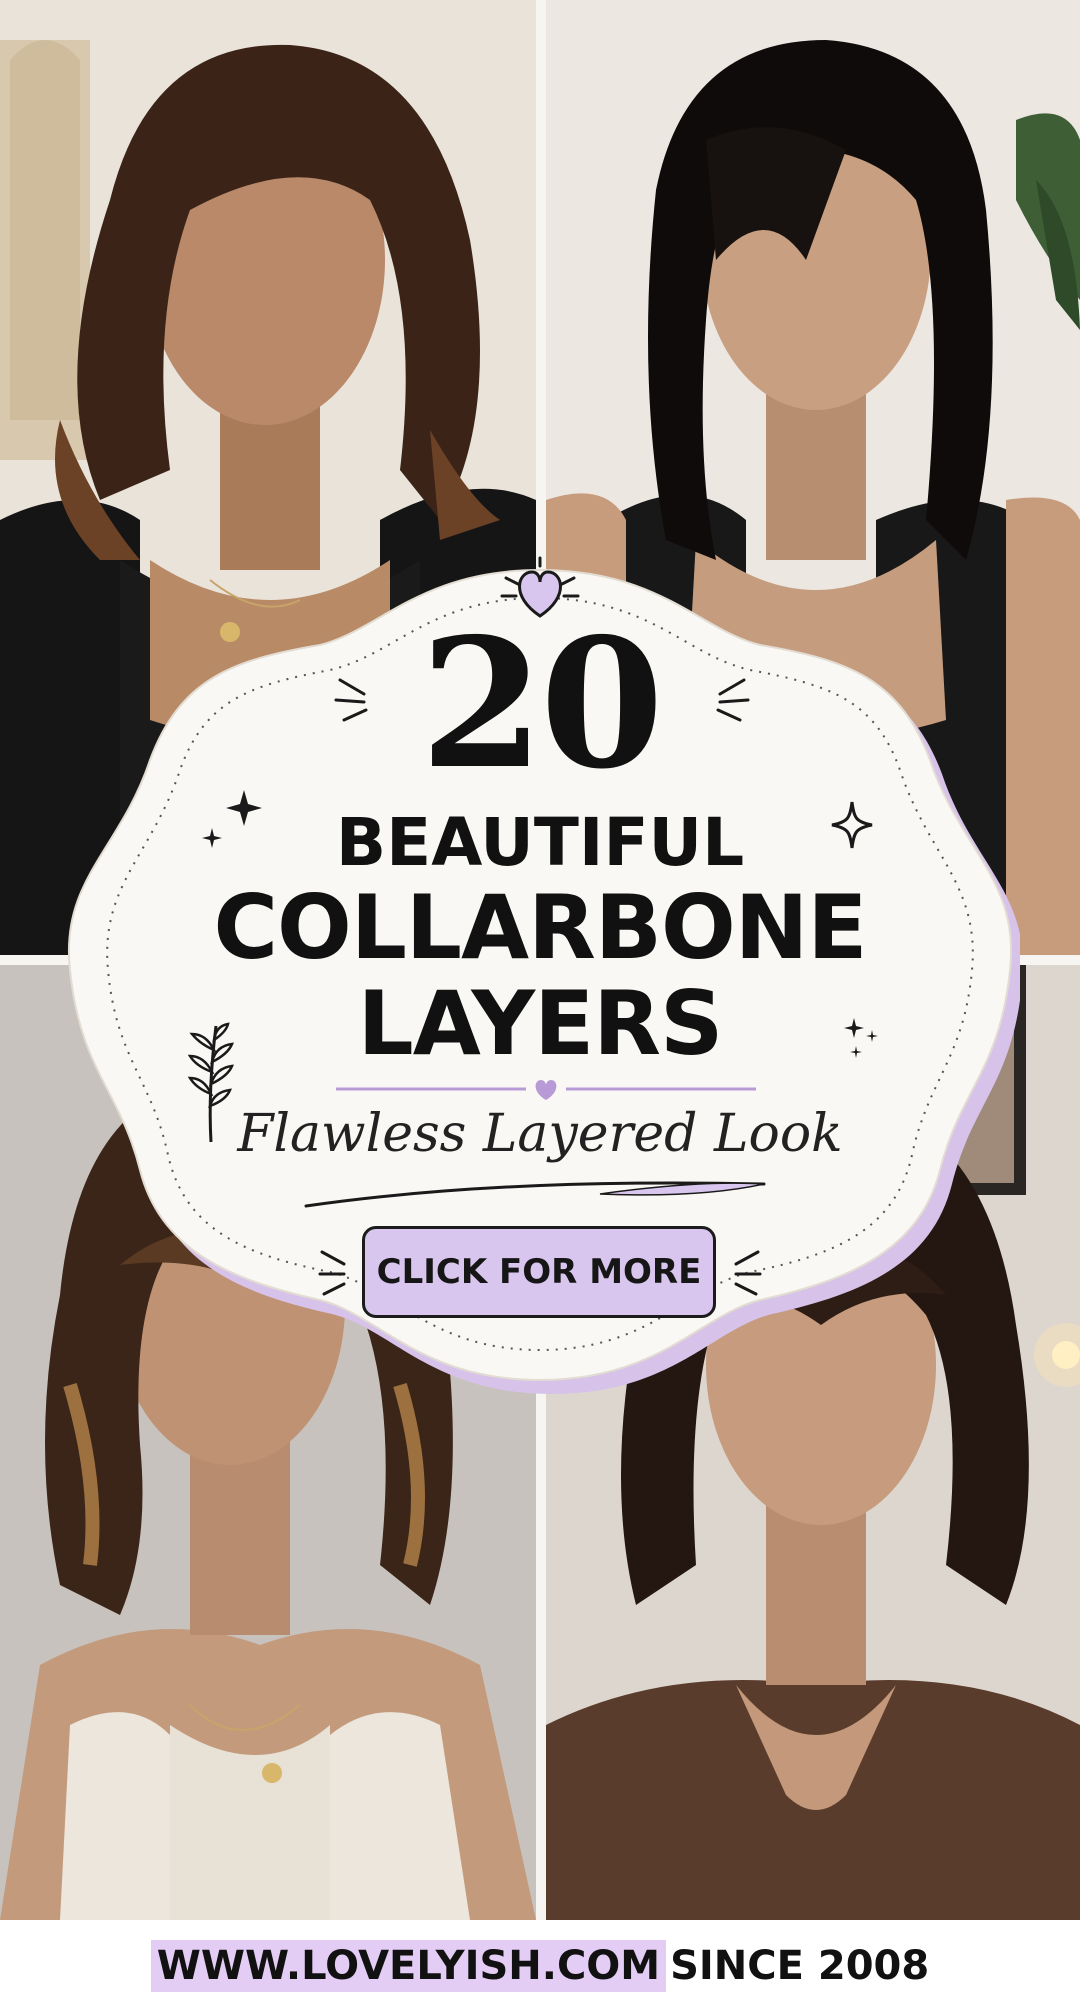 The width and height of the screenshot is (1080, 2011). I want to click on heart-divider, so click(546, 1090).